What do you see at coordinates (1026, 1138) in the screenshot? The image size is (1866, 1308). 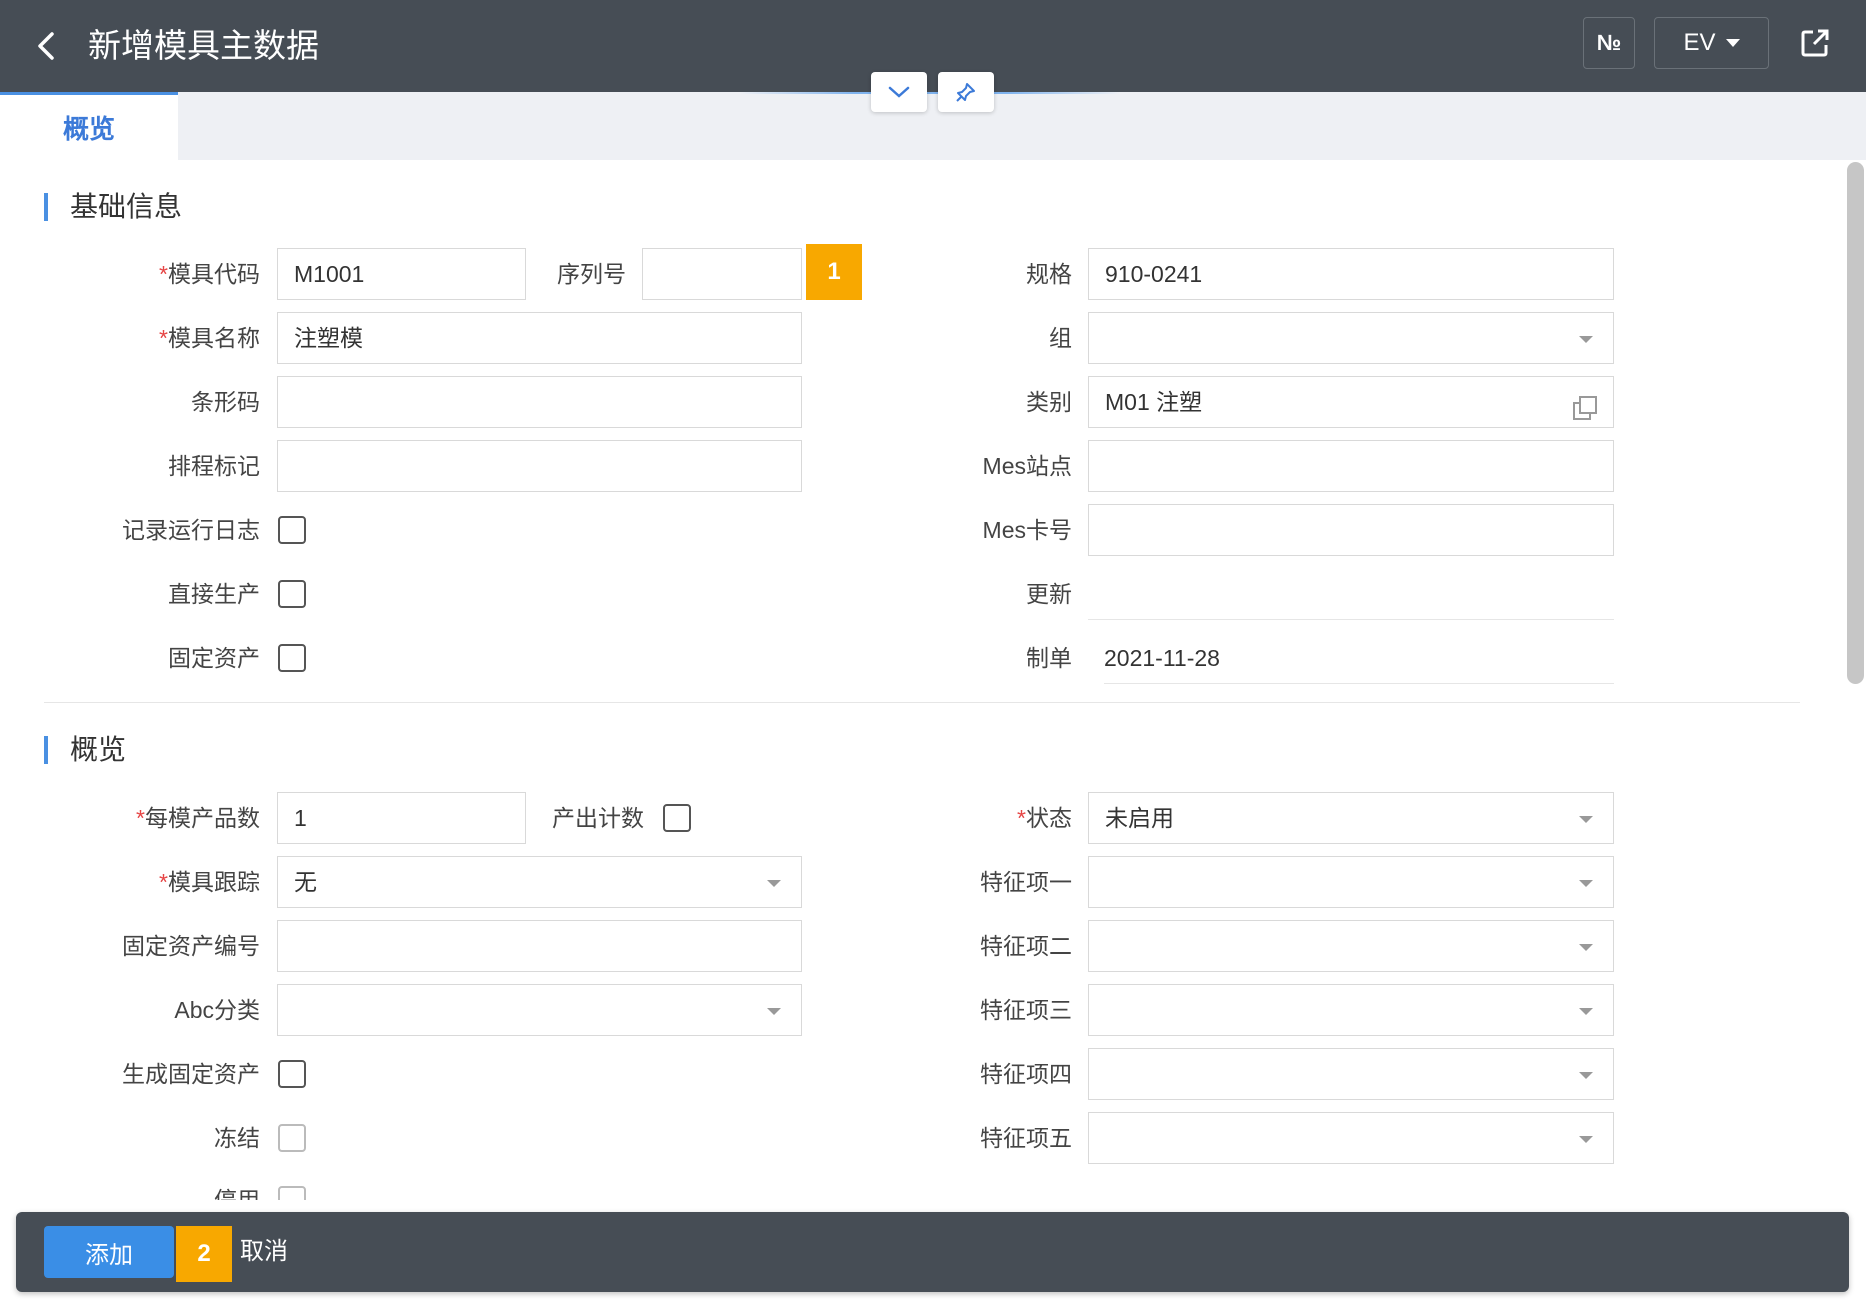 I see `feature5-label: 特征项五` at bounding box center [1026, 1138].